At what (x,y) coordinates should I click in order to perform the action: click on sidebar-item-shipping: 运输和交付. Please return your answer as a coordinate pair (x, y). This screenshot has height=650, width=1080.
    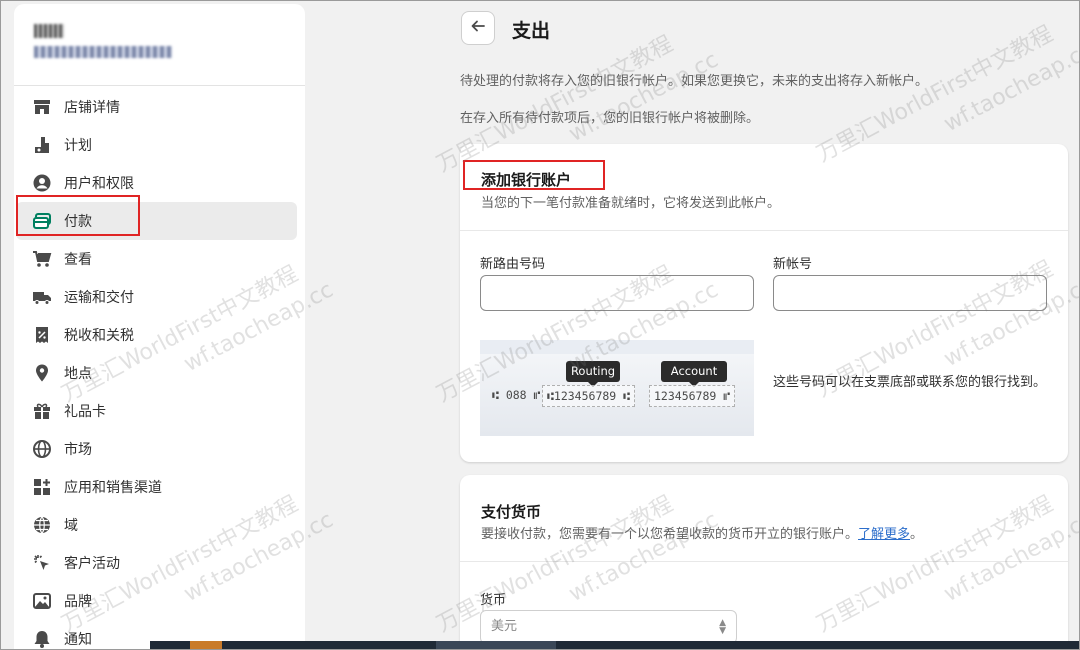
    Looking at the image, I should click on (159, 297).